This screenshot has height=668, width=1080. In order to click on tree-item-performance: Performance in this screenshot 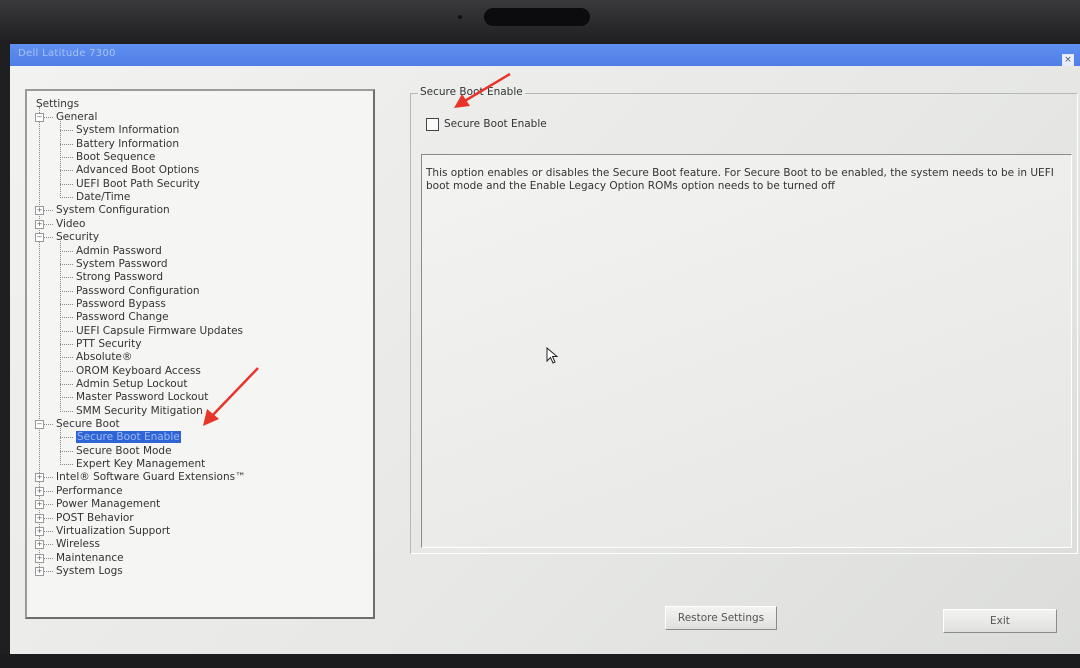, I will do `click(89, 491)`.